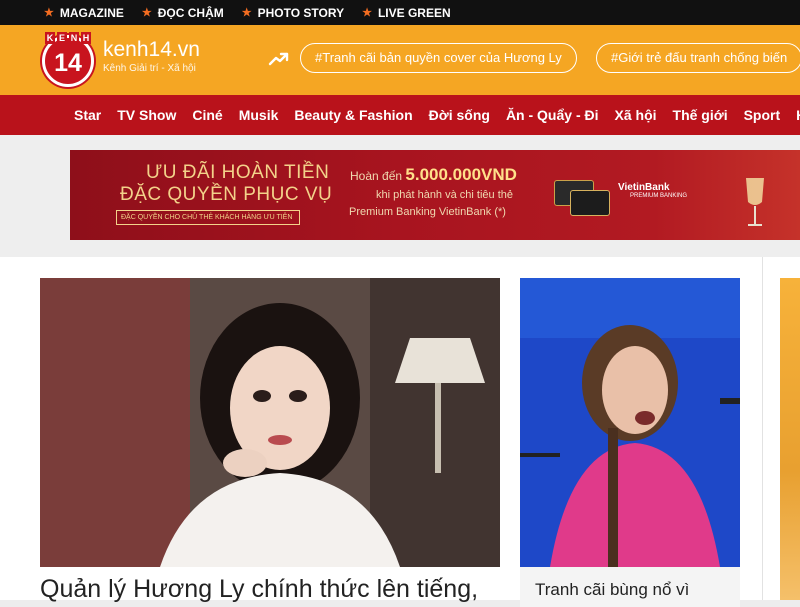 This screenshot has height=607, width=800. I want to click on ad-refund-prefix: Hoàn đến, so click(376, 176).